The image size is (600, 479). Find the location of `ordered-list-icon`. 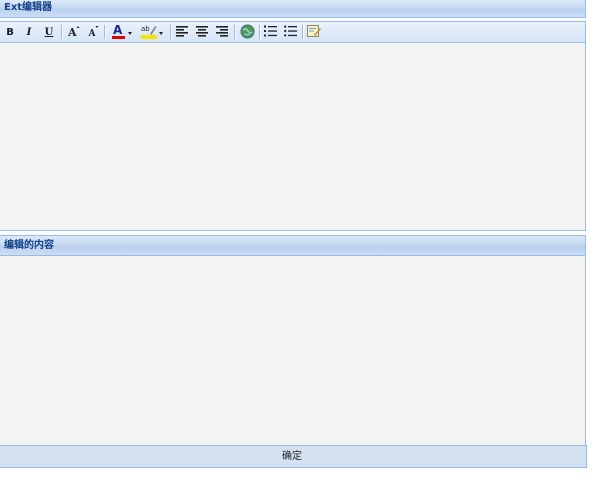

ordered-list-icon is located at coordinates (270, 32).